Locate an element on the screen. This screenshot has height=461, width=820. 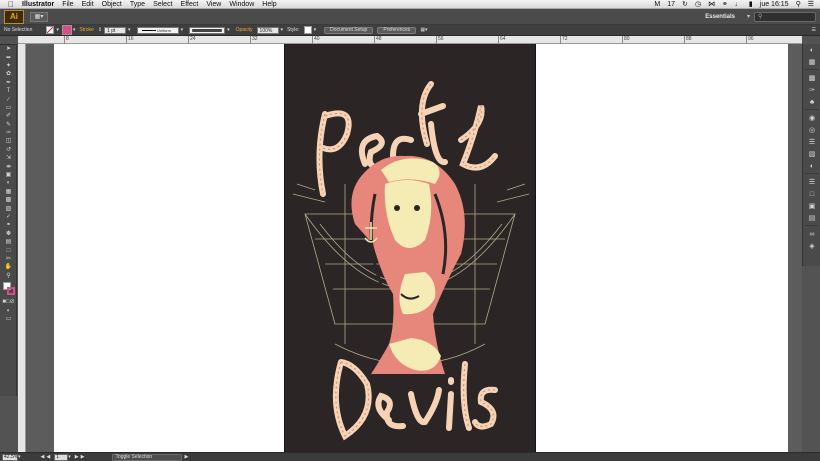
appearance-icon: ◎ is located at coordinates (811, 130).